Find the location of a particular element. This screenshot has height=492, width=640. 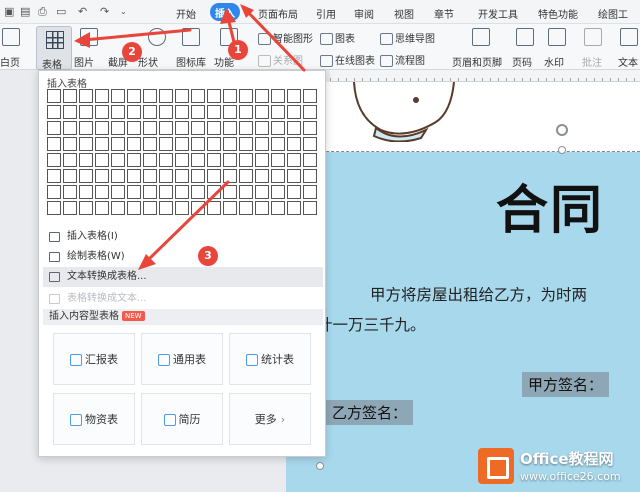

comment-button: 批注 is located at coordinates (592, 61).